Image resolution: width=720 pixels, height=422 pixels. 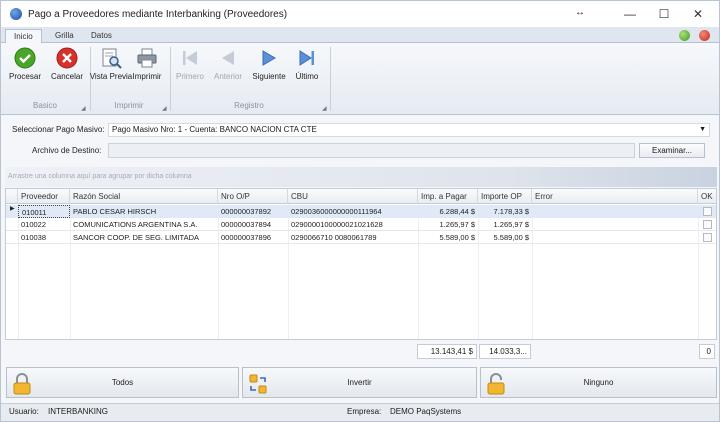 I want to click on imprimir-button: Imprimir, so click(x=147, y=70).